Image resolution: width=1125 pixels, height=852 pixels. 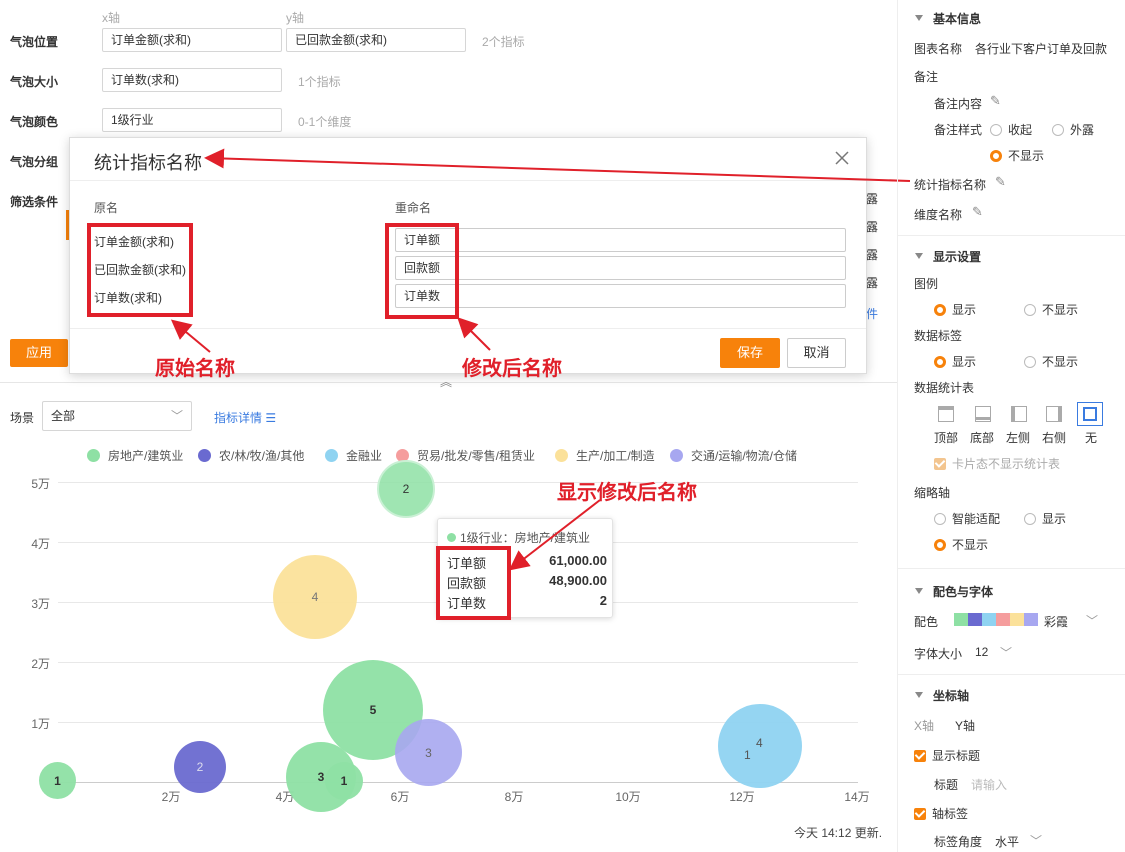 I want to click on tick-angle-label: 标签角度, so click(x=958, y=842).